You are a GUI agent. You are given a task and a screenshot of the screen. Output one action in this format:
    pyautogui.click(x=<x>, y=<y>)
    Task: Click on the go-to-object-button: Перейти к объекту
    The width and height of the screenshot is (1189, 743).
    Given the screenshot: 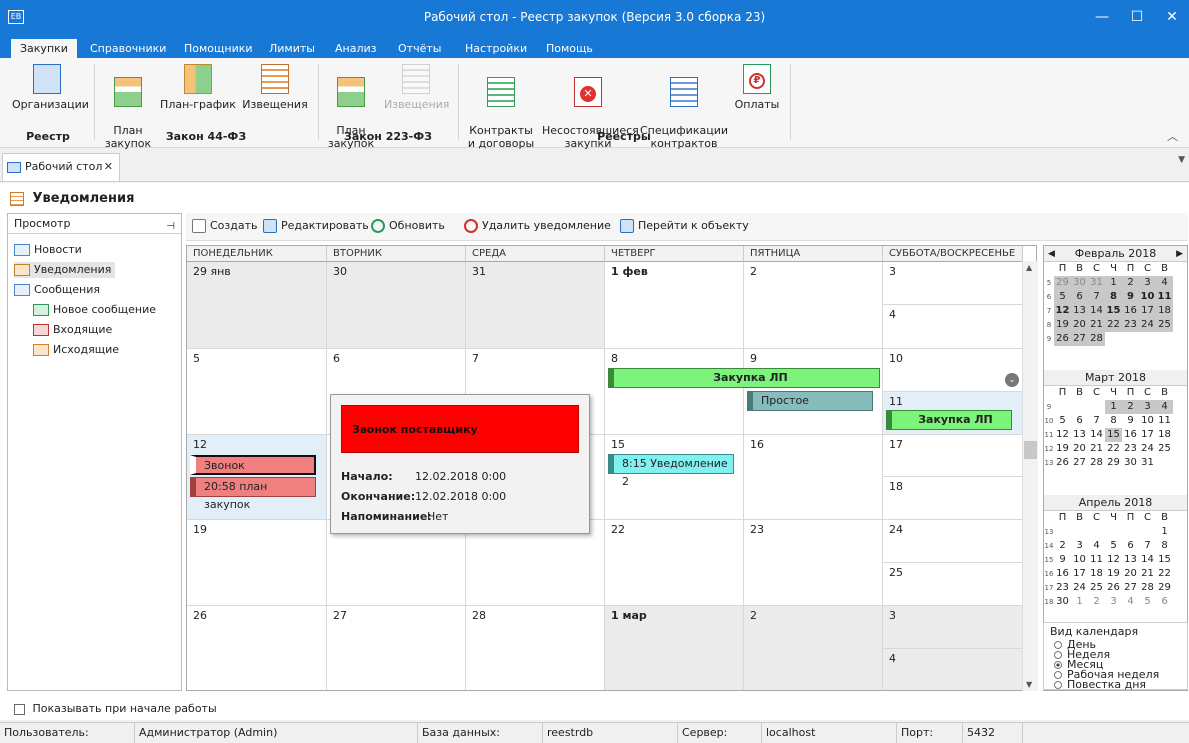 What is the action you would take?
    pyautogui.click(x=684, y=226)
    